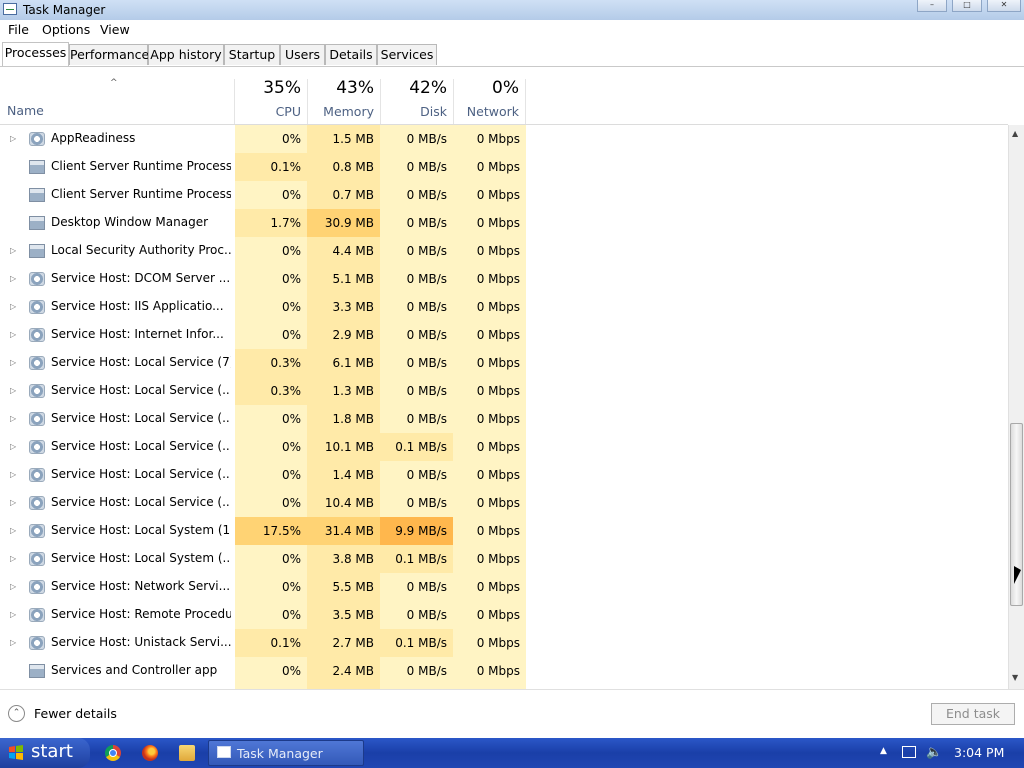  Describe the element at coordinates (979, 752) in the screenshot. I see `clock: 3:04 PM` at that location.